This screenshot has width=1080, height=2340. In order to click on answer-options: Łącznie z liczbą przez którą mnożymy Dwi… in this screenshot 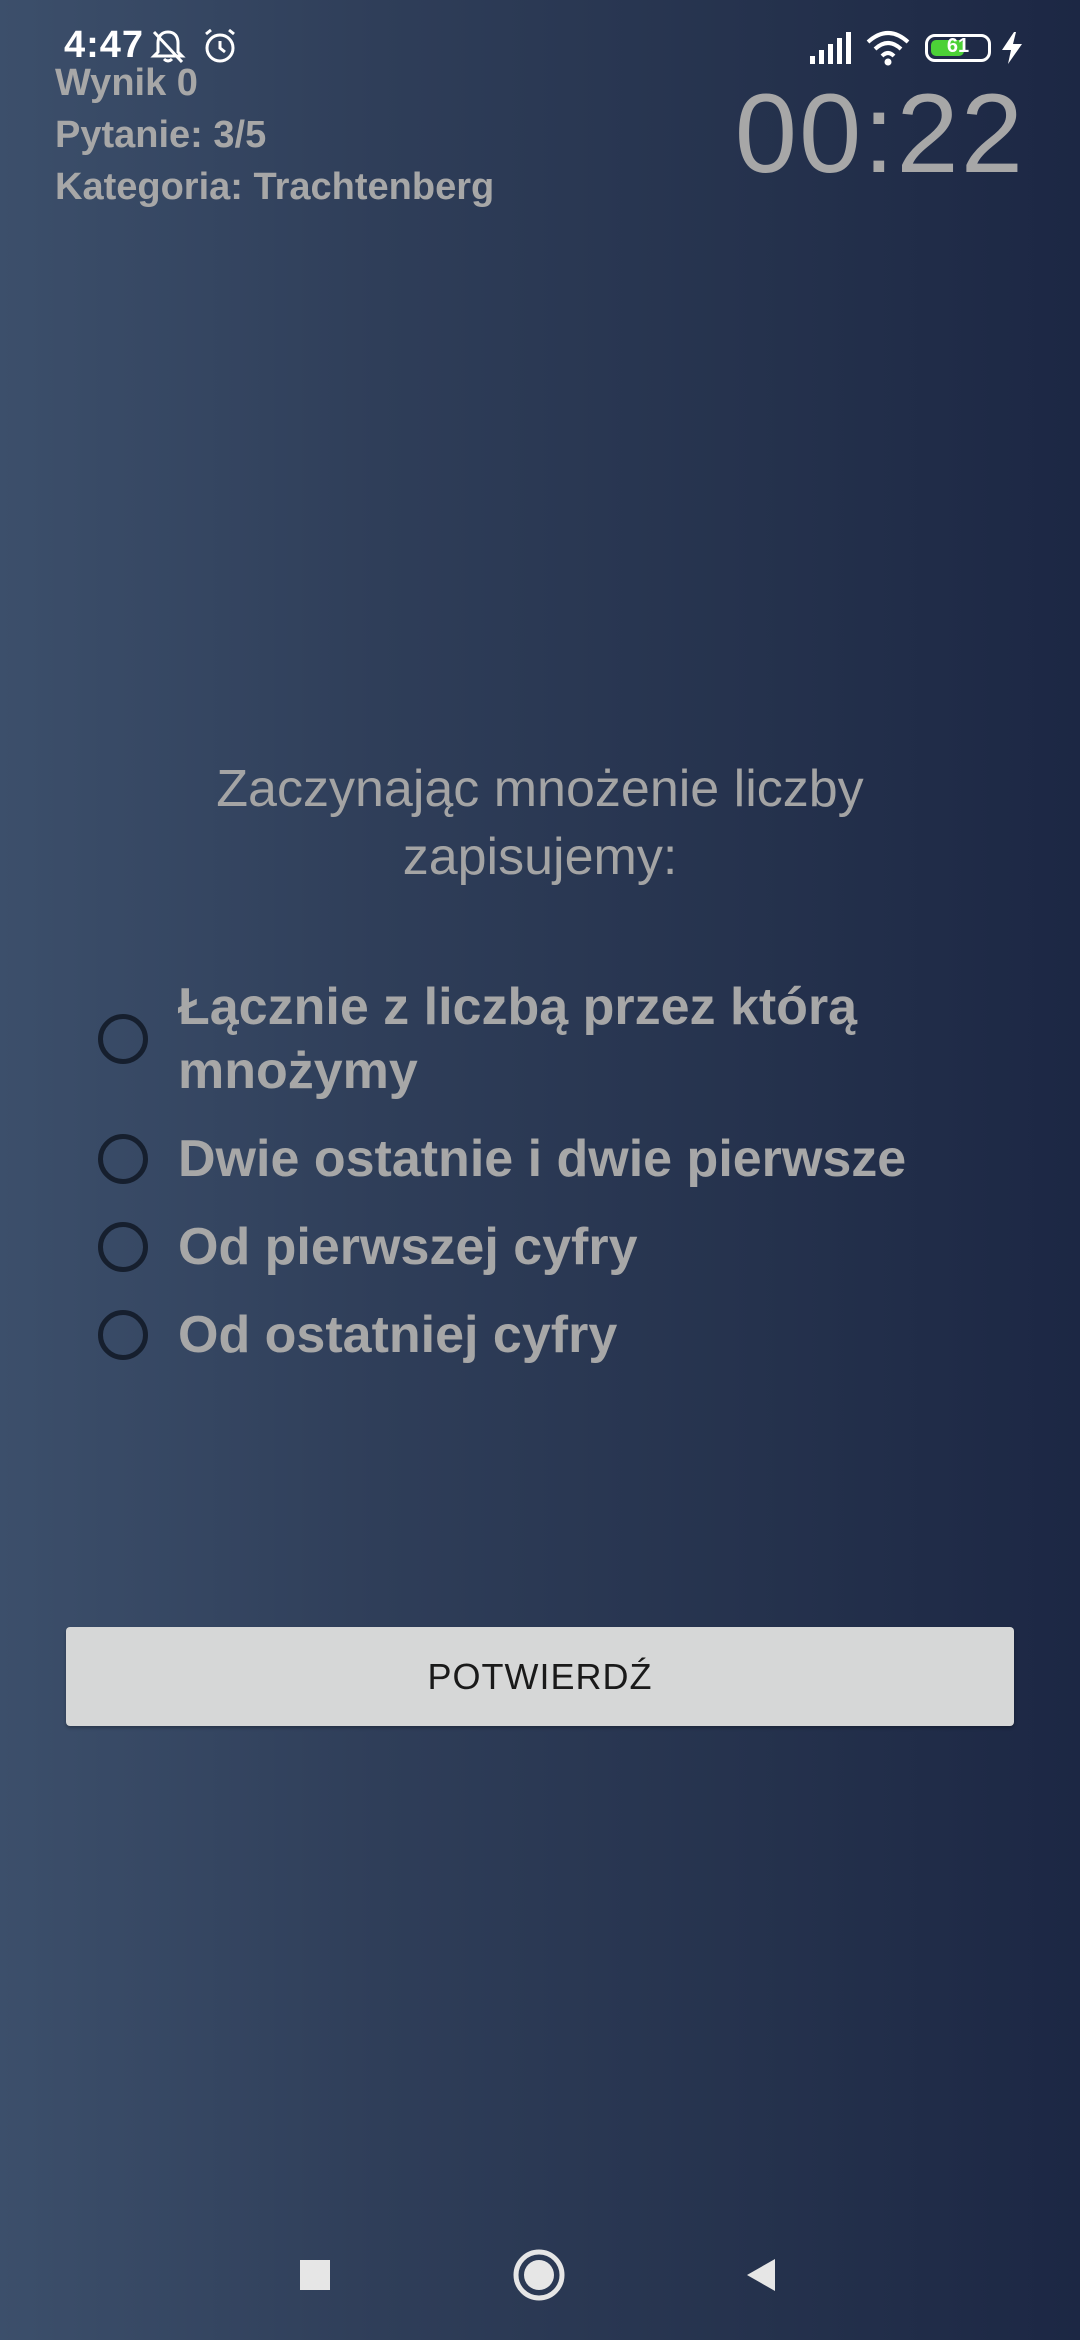, I will do `click(548, 1183)`.